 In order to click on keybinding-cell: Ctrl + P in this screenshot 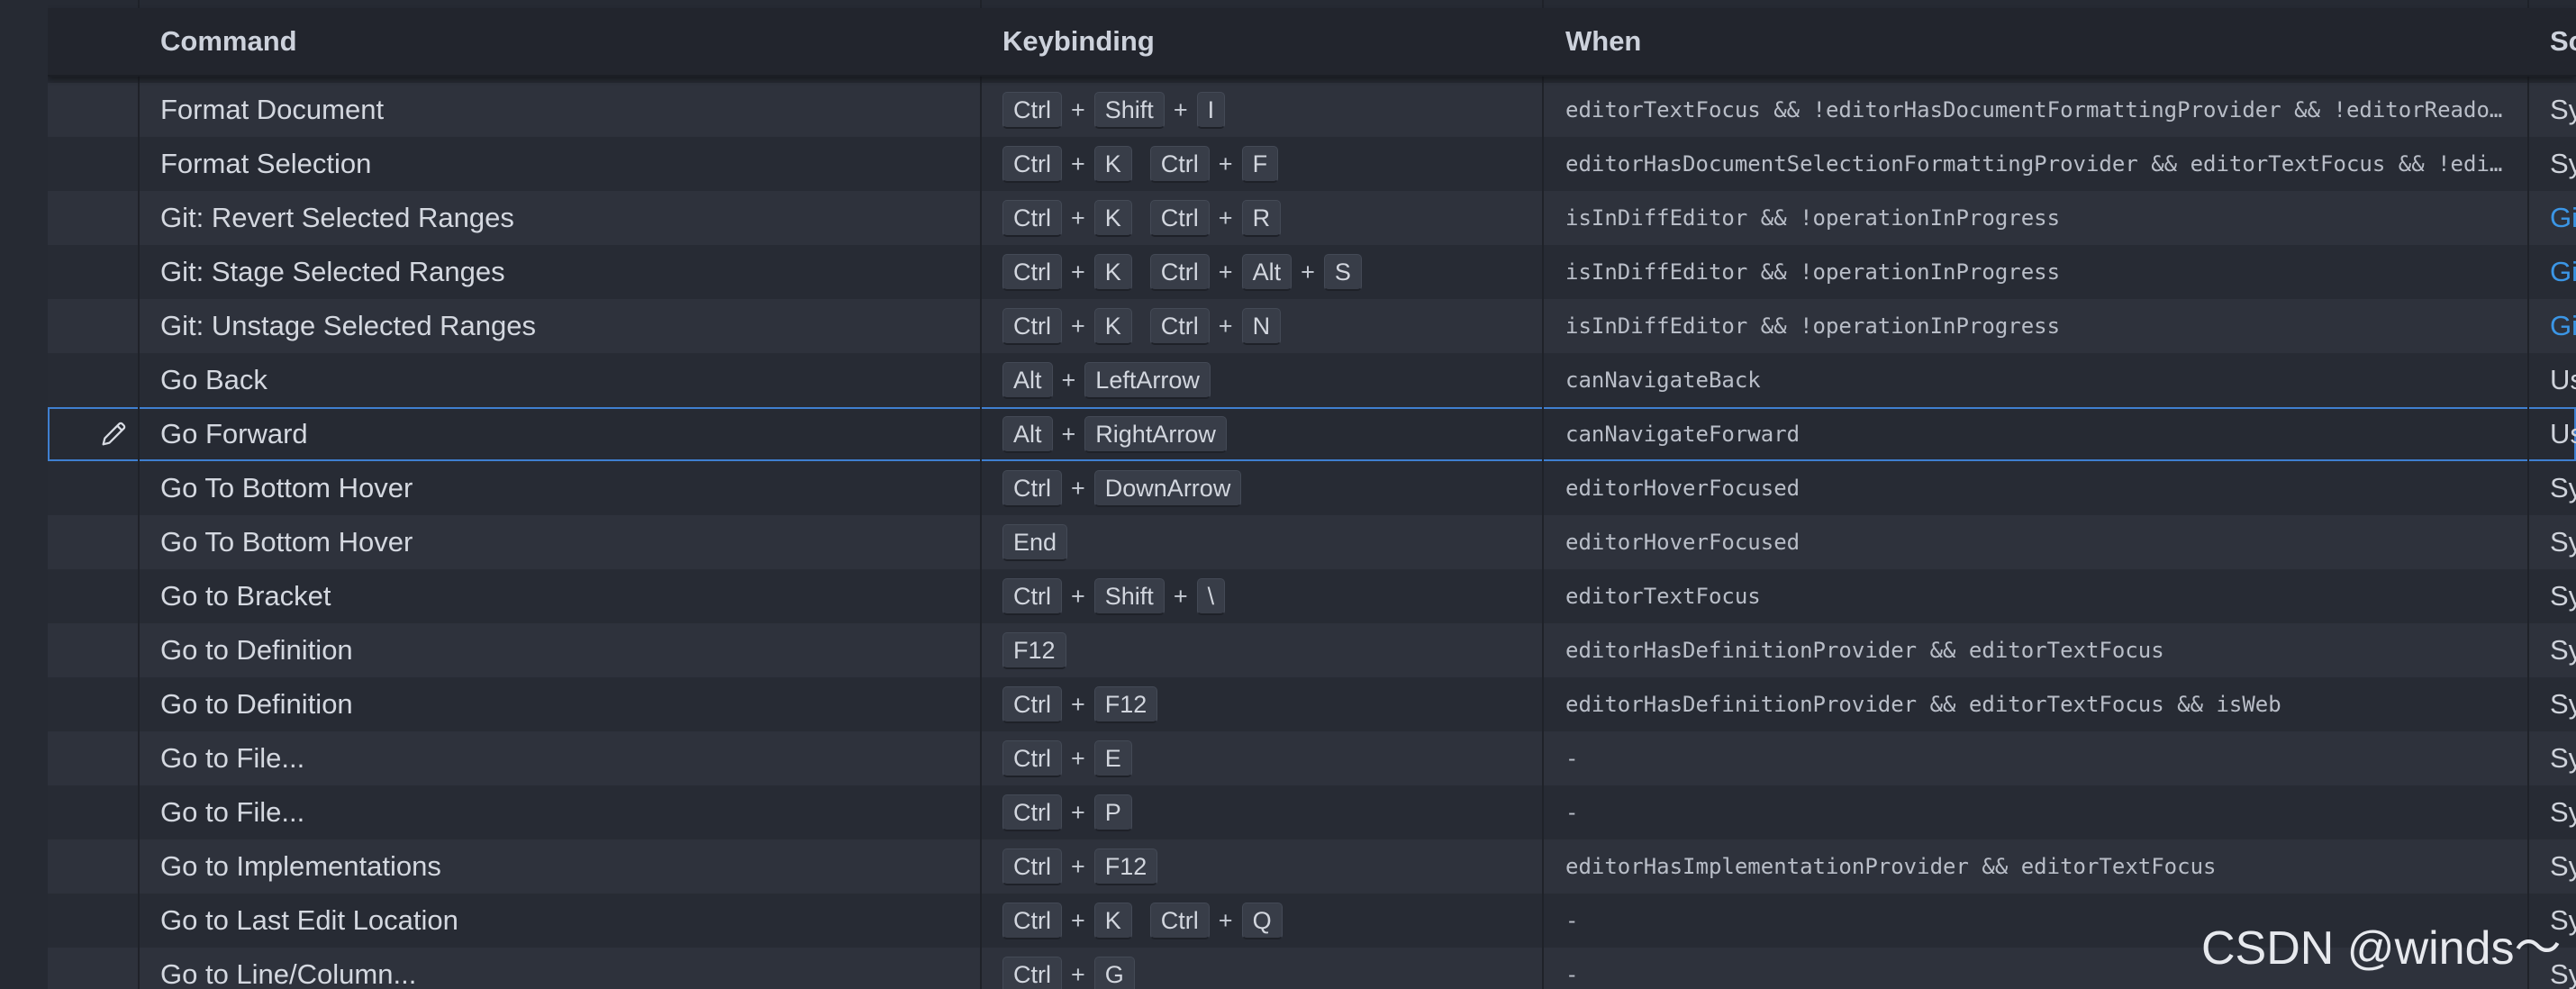, I will do `click(1272, 812)`.